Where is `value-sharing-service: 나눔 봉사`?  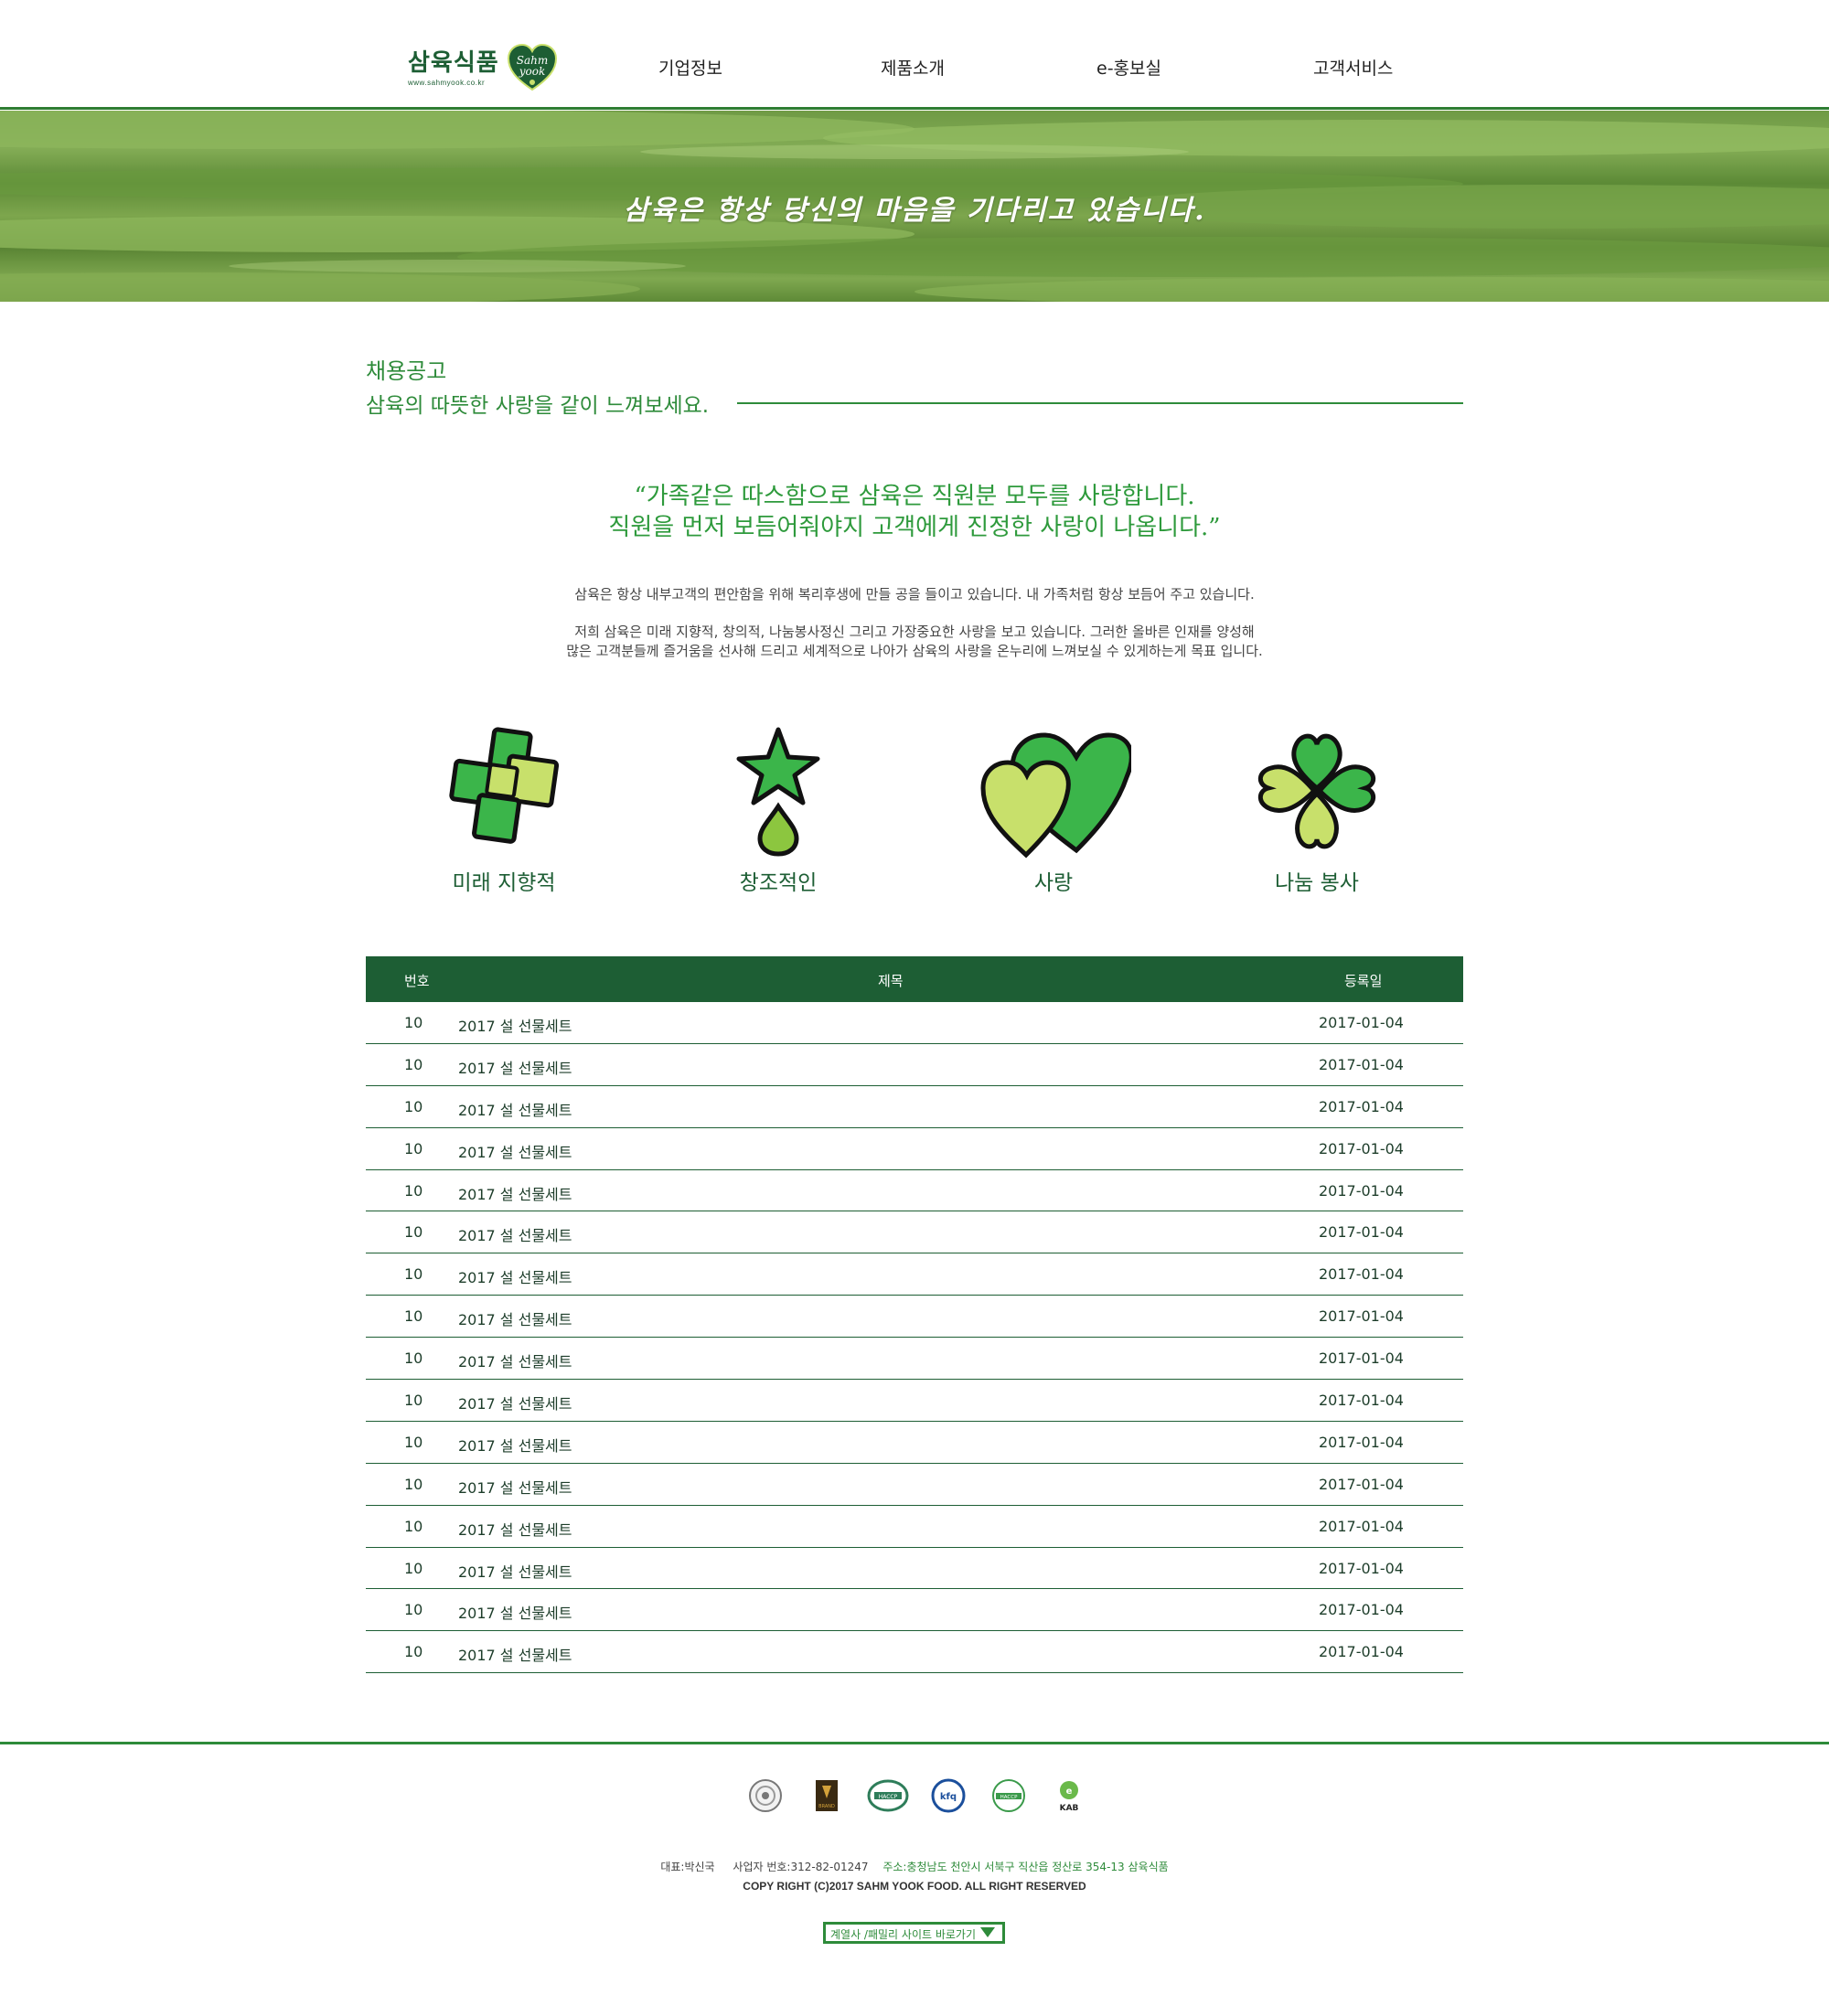 value-sharing-service: 나눔 봉사 is located at coordinates (1317, 809).